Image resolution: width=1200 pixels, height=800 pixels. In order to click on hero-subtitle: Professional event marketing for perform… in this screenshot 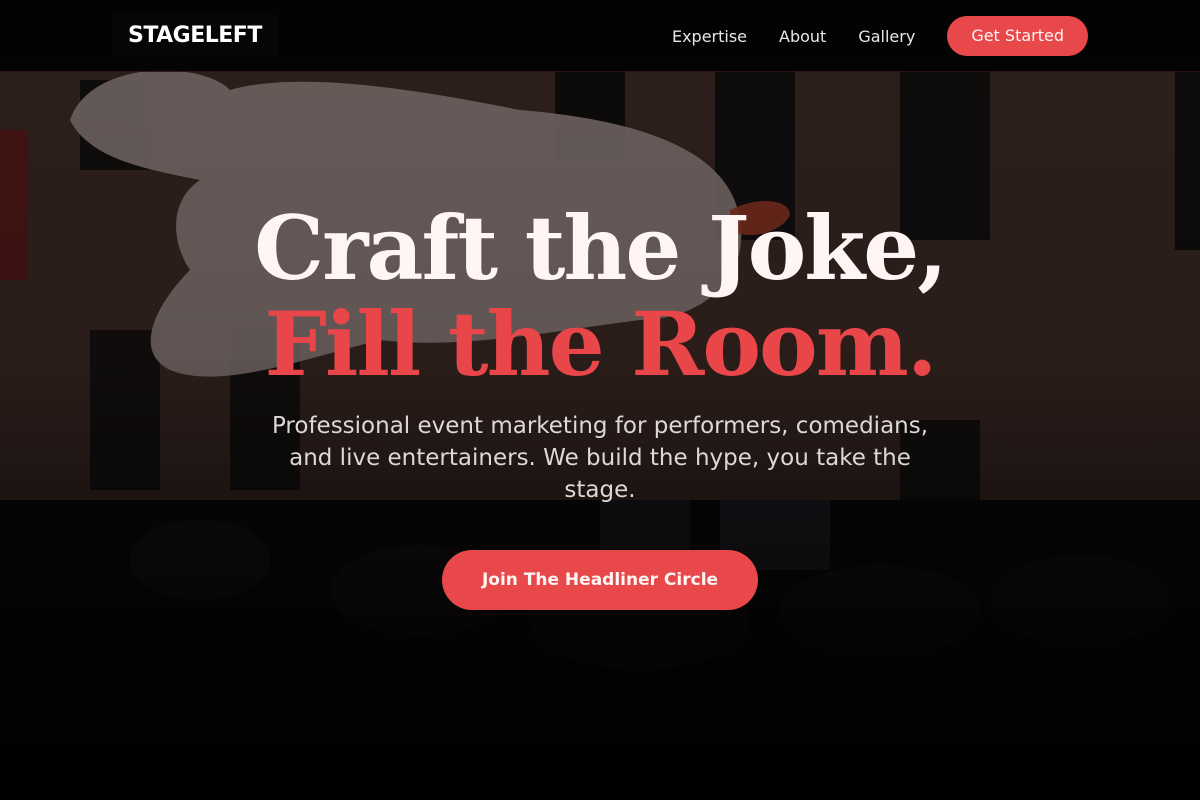, I will do `click(600, 458)`.